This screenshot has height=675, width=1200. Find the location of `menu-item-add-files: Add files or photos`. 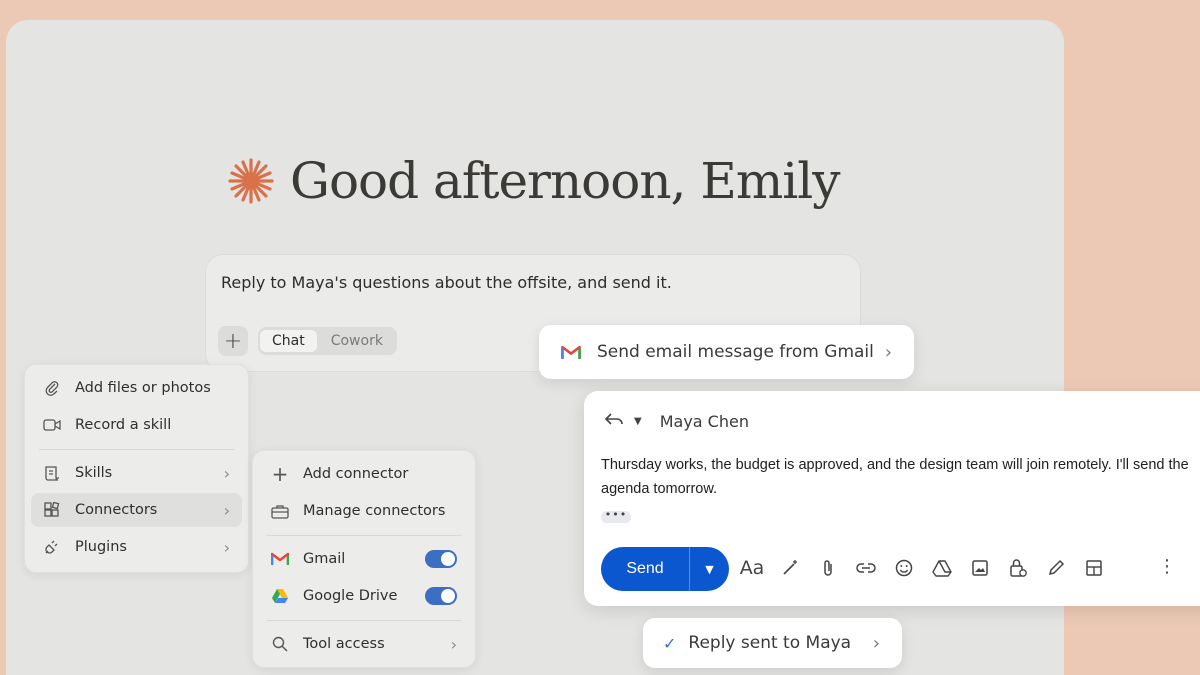

menu-item-add-files: Add files or photos is located at coordinates (136, 388).